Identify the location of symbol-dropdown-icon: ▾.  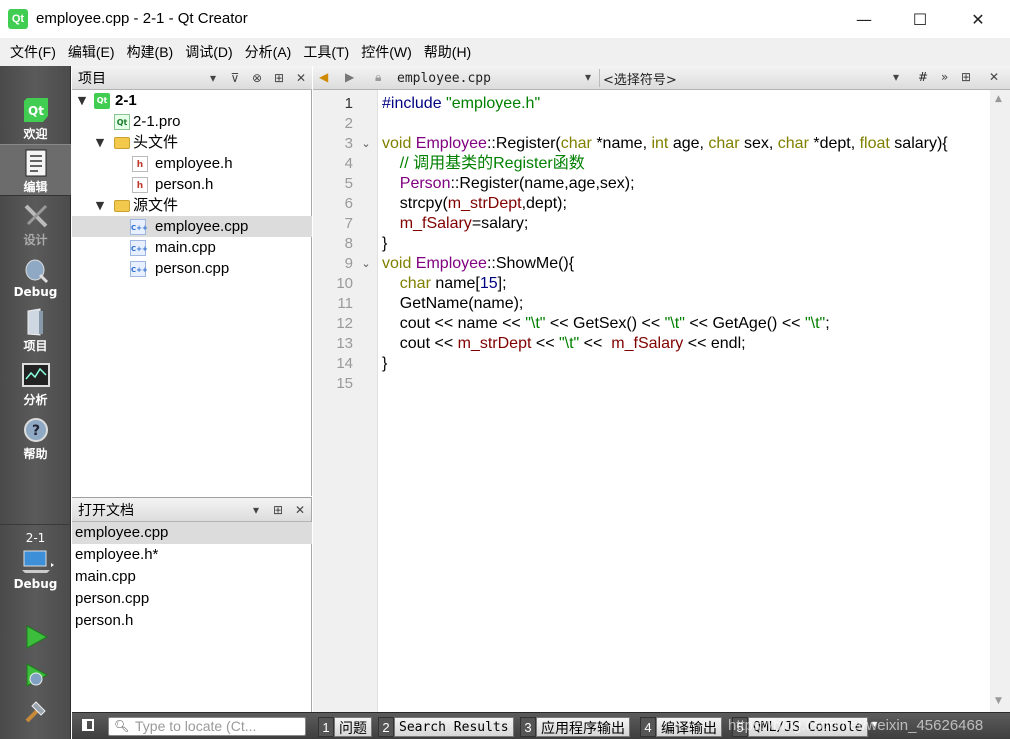
(896, 77).